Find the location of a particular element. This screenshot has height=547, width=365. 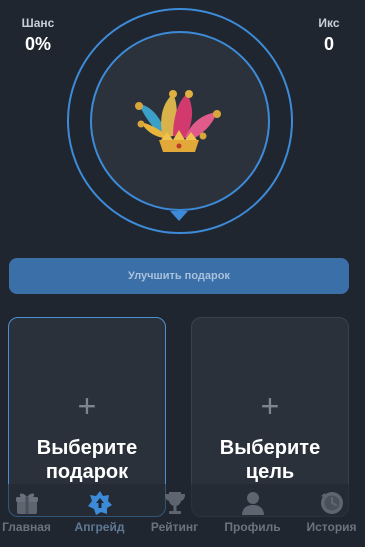

wheel-pointer is located at coordinates (179, 216).